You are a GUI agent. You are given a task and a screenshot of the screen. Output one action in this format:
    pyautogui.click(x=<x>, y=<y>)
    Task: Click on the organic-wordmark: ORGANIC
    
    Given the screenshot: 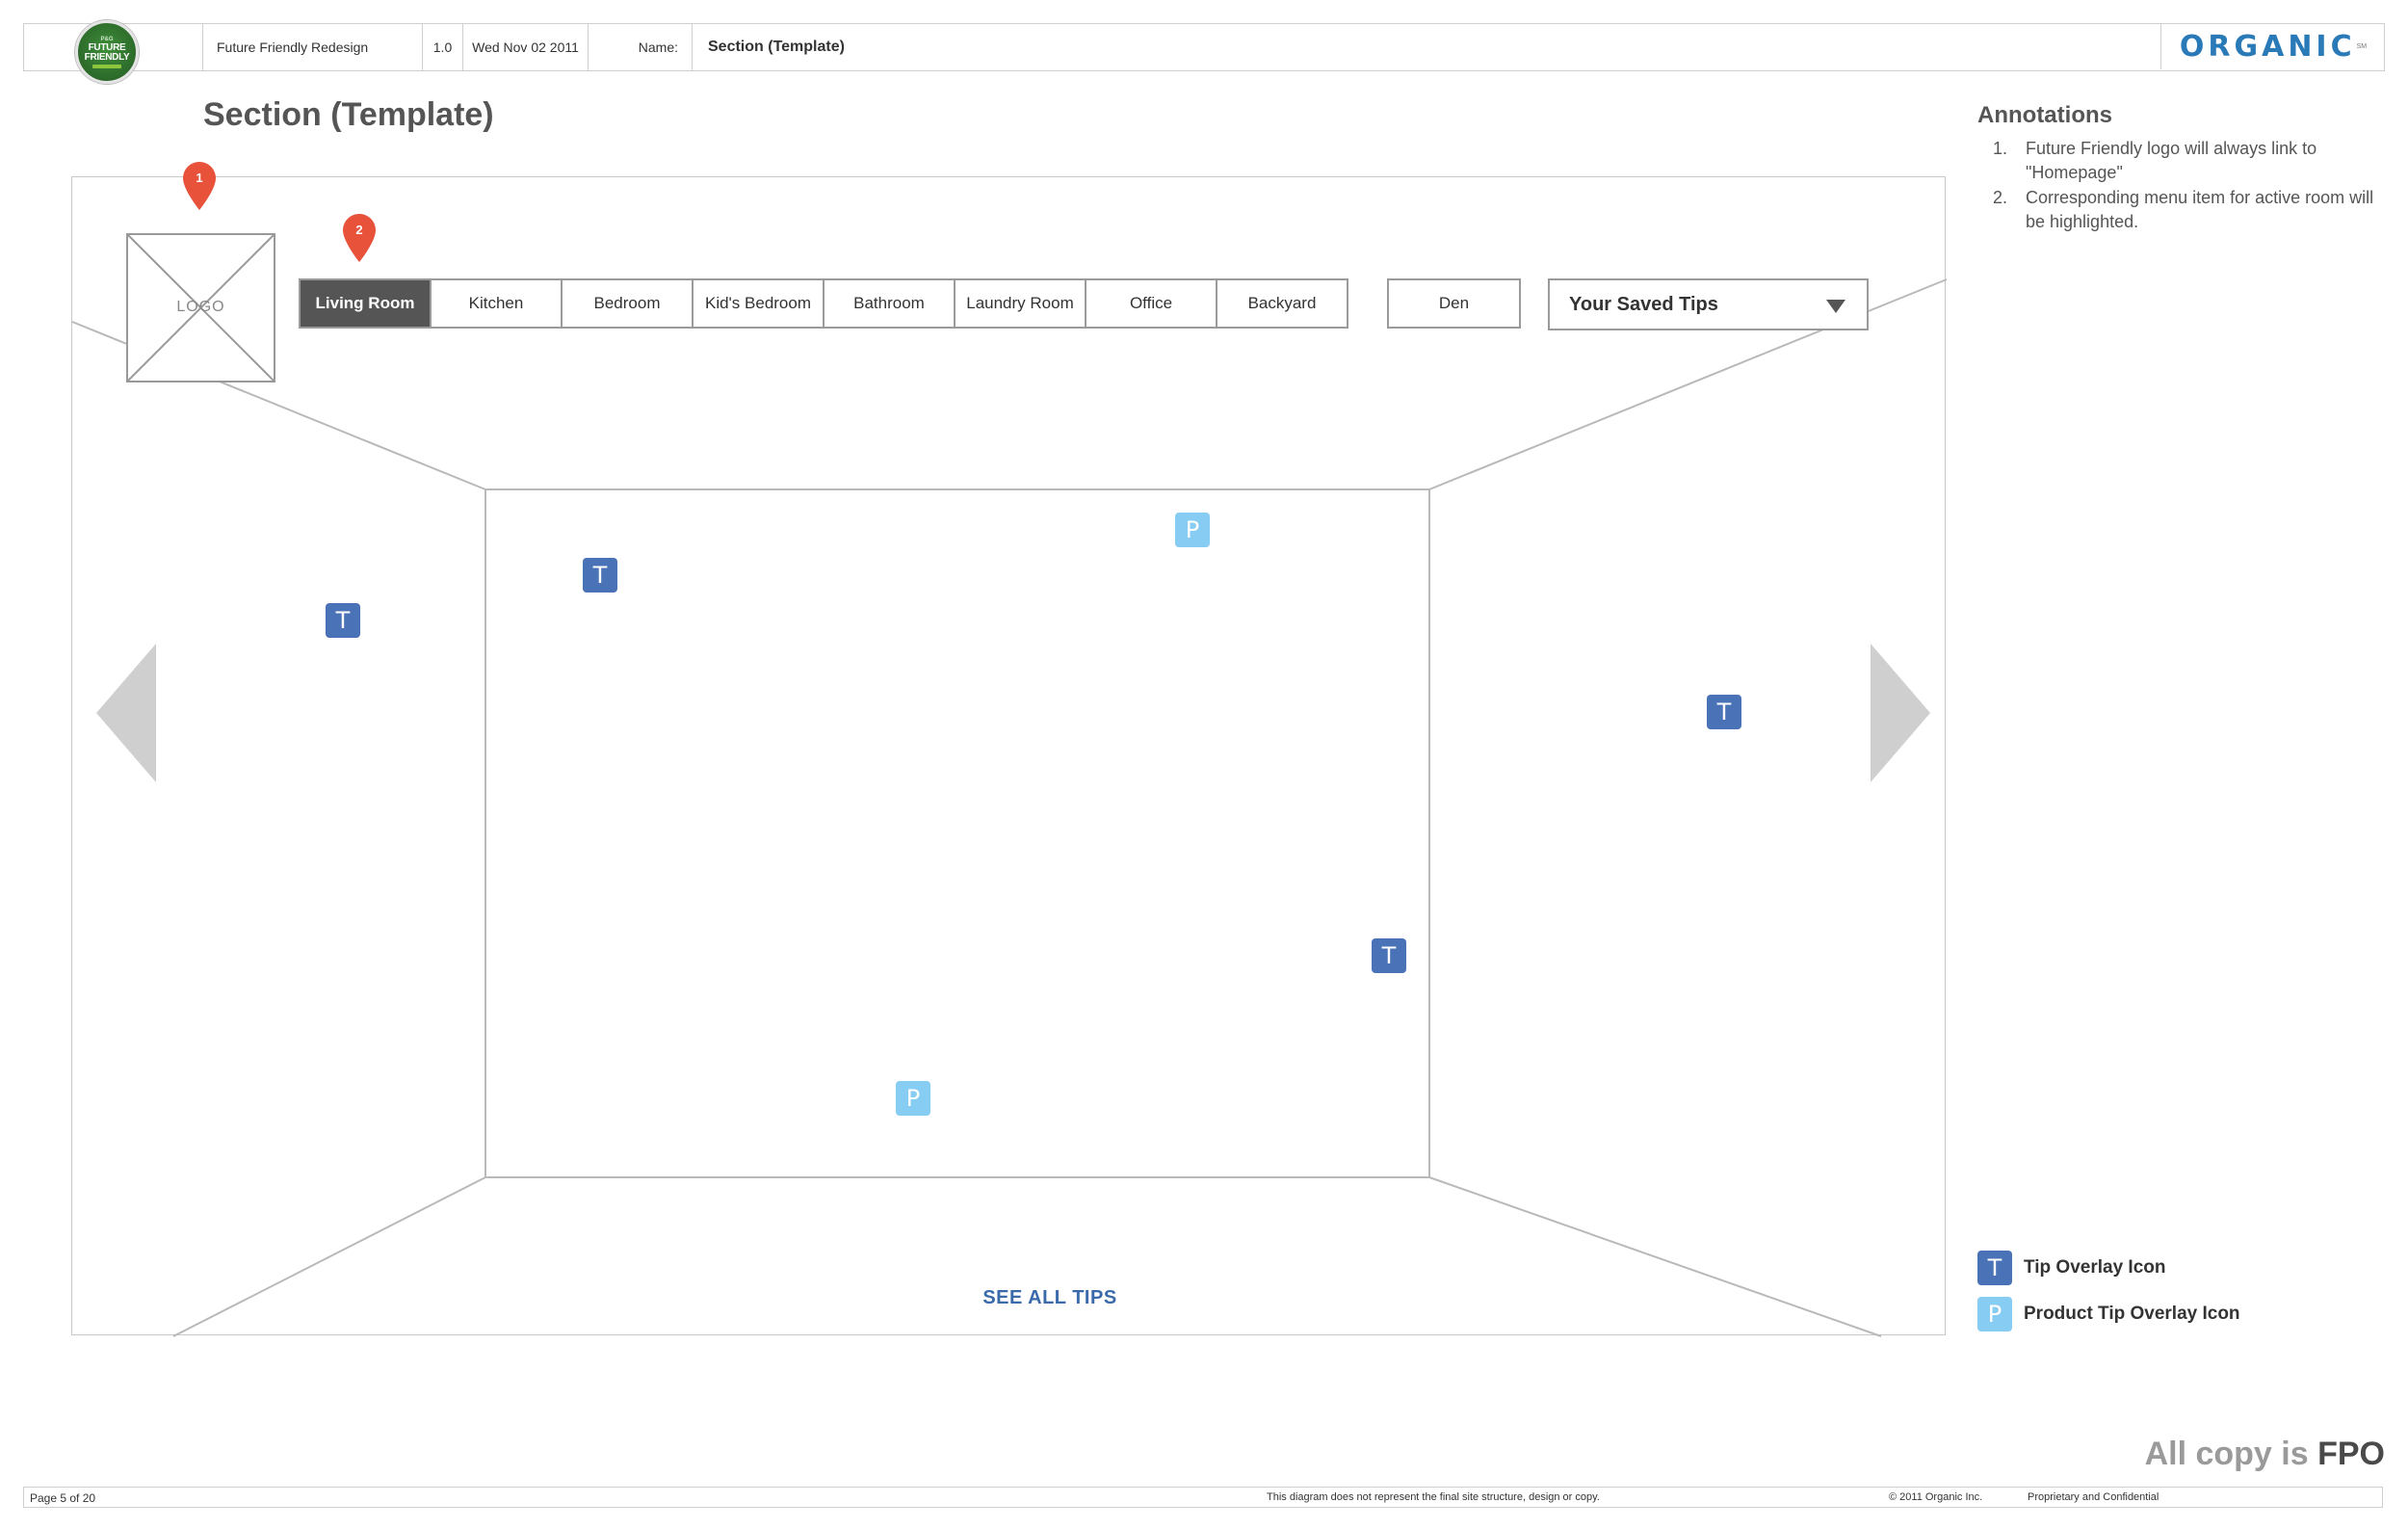 What is the action you would take?
    pyautogui.click(x=2267, y=47)
    